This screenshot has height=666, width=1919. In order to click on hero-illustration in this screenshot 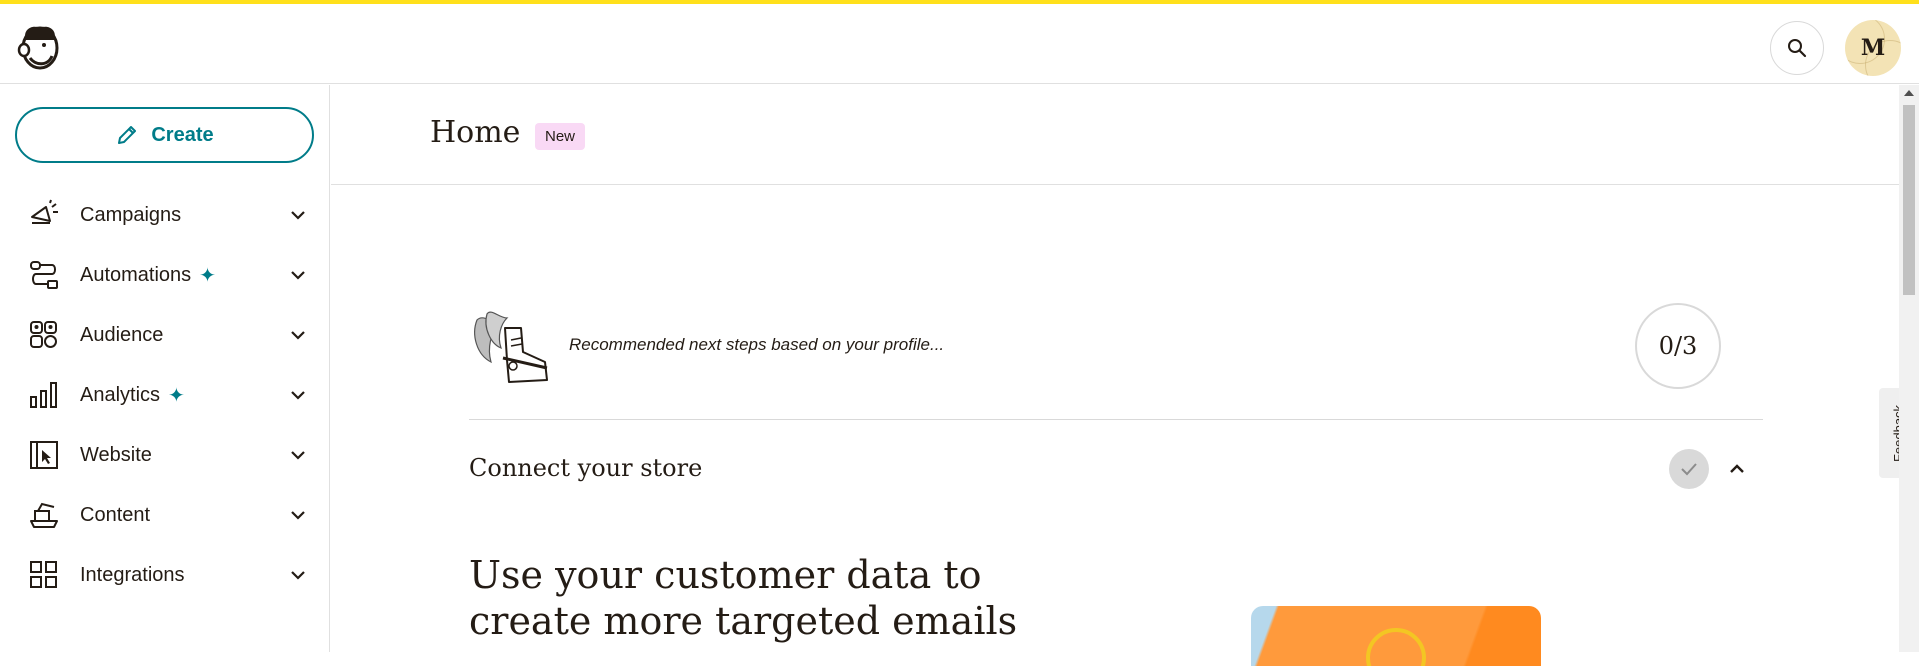, I will do `click(1396, 636)`.